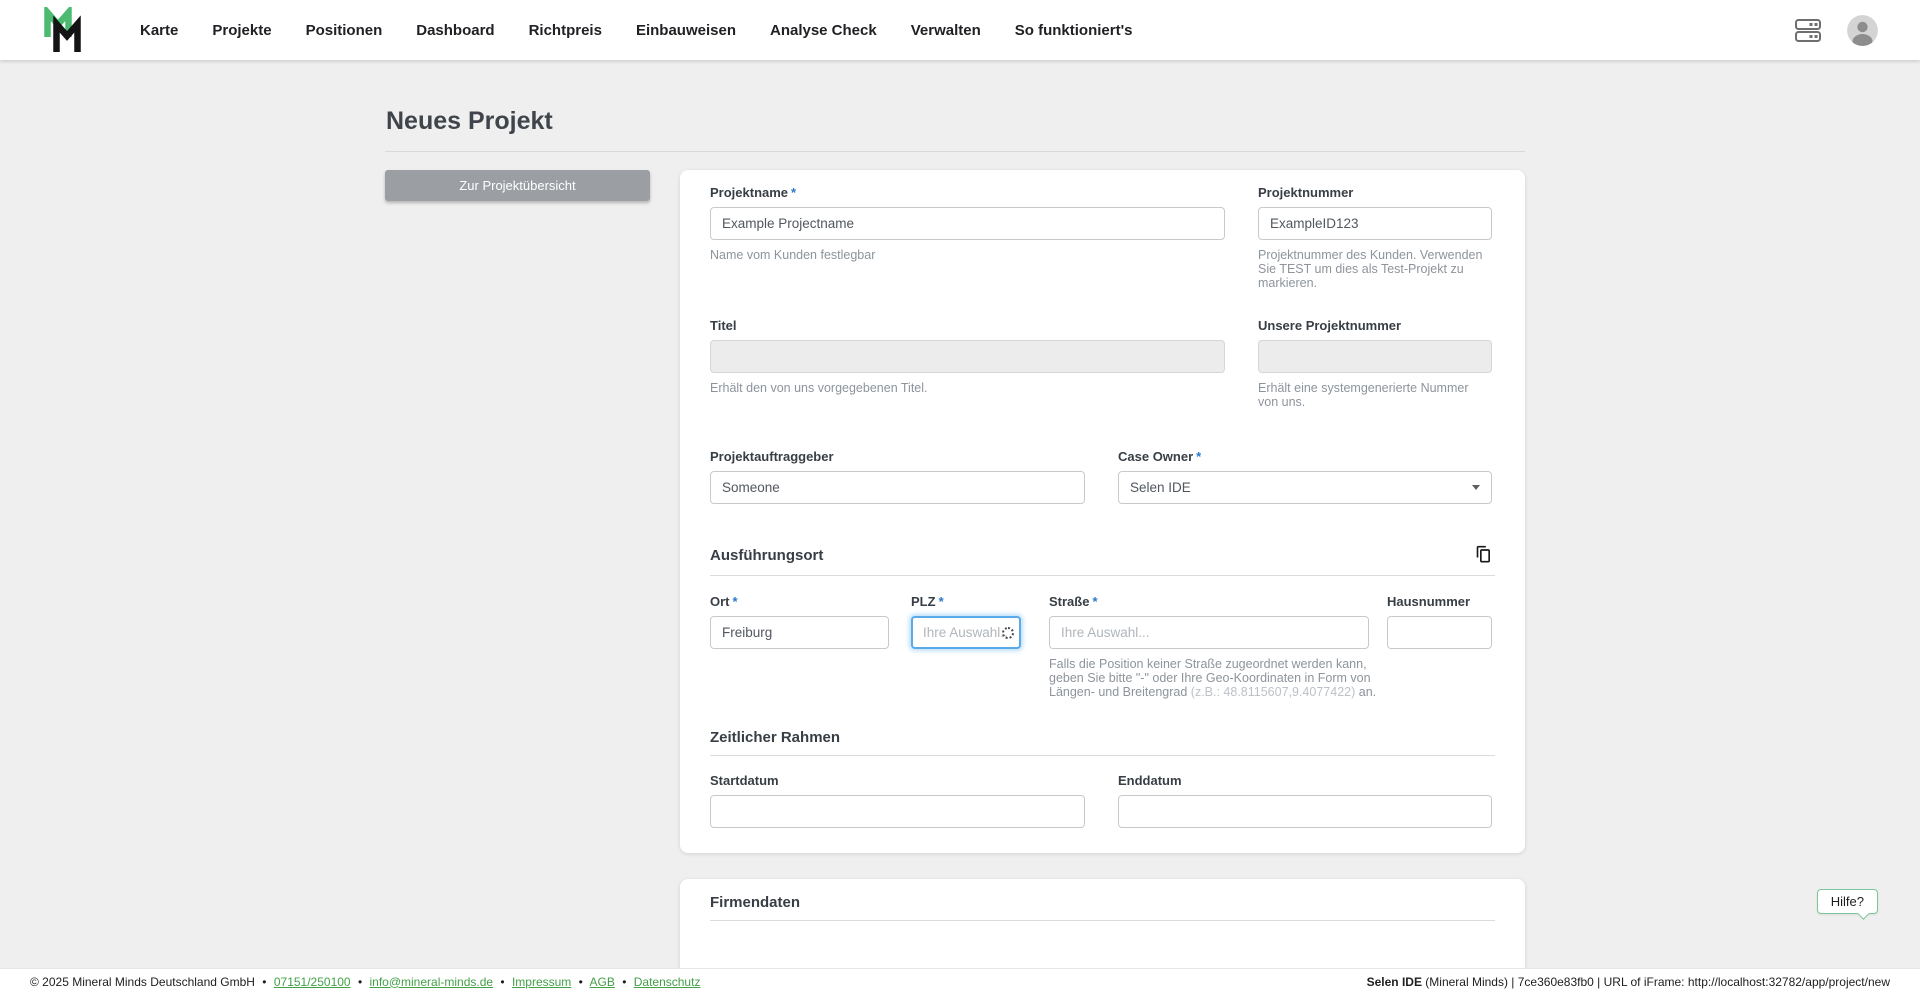  I want to click on footer-link-datenschutz: Datenschutz, so click(667, 982).